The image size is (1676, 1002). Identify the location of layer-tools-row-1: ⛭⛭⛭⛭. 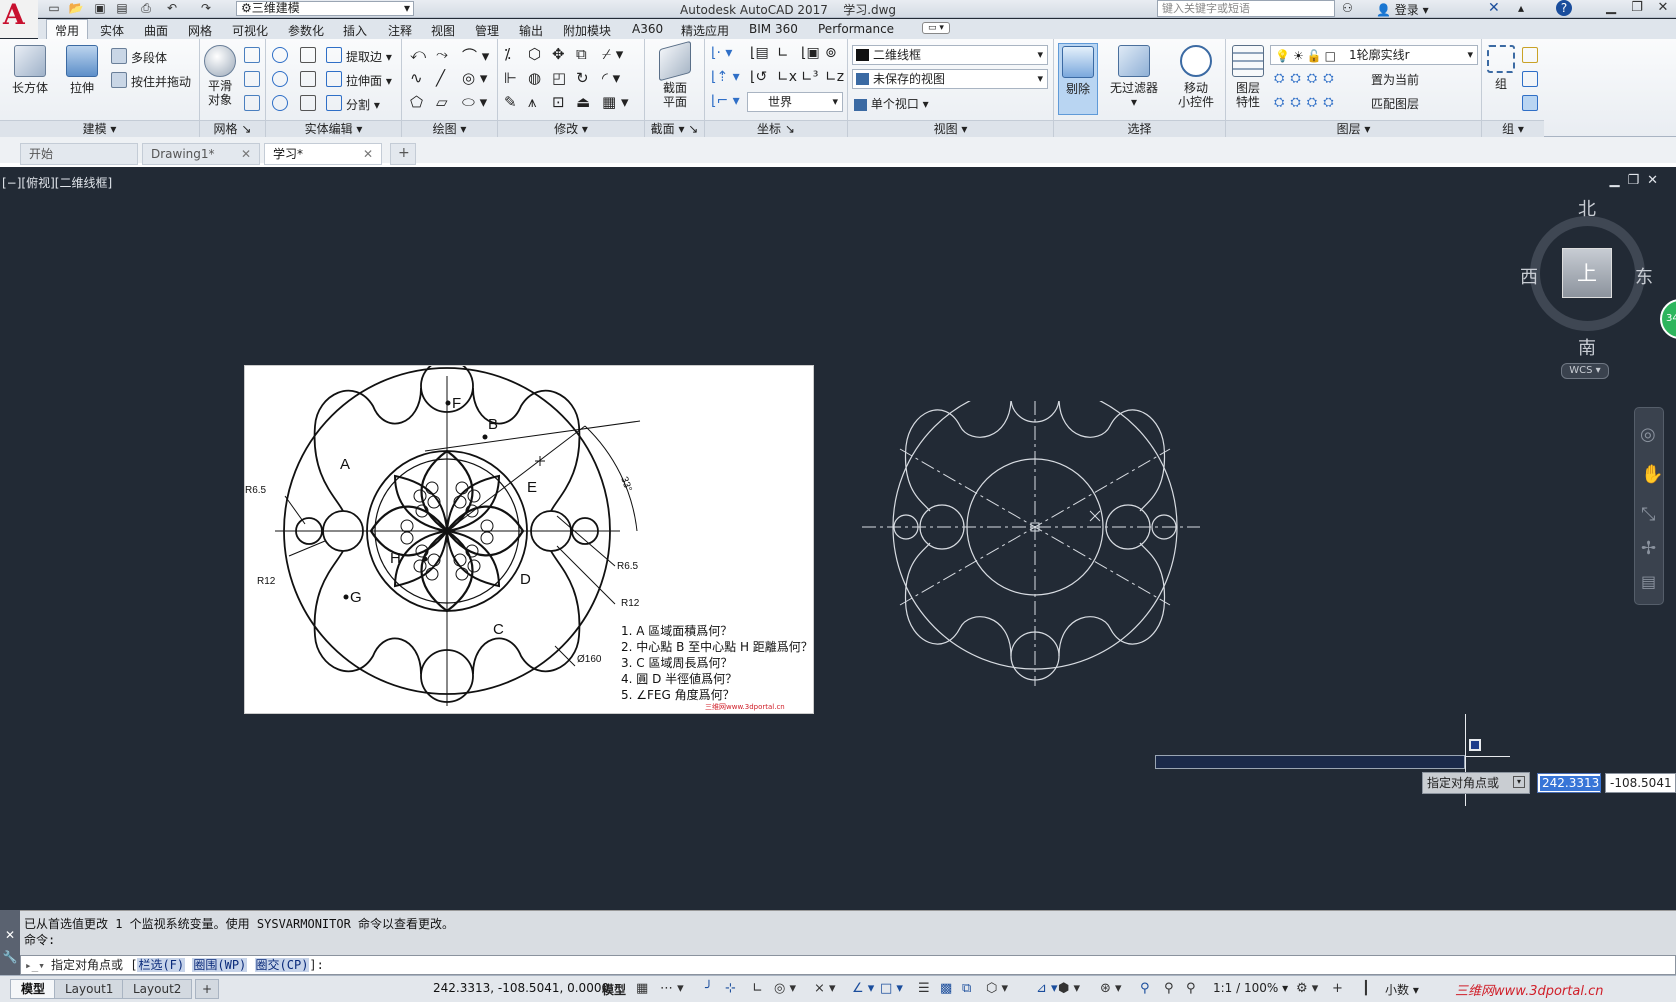
(1307, 78).